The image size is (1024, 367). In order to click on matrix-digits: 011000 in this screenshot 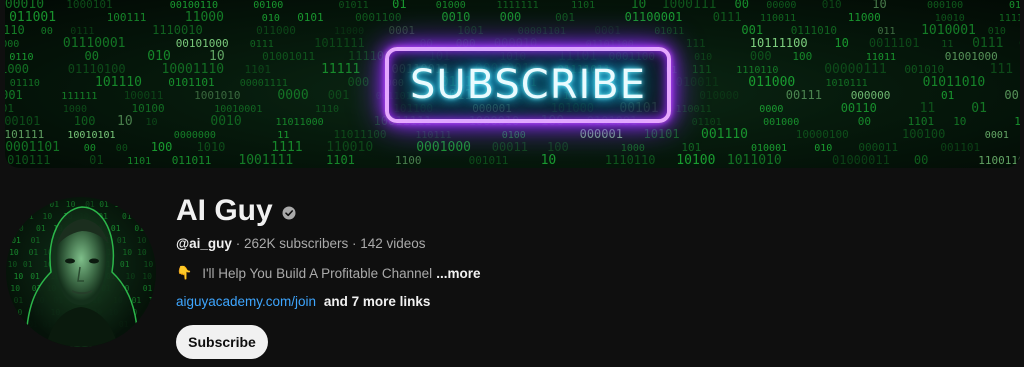, I will do `click(276, 30)`.